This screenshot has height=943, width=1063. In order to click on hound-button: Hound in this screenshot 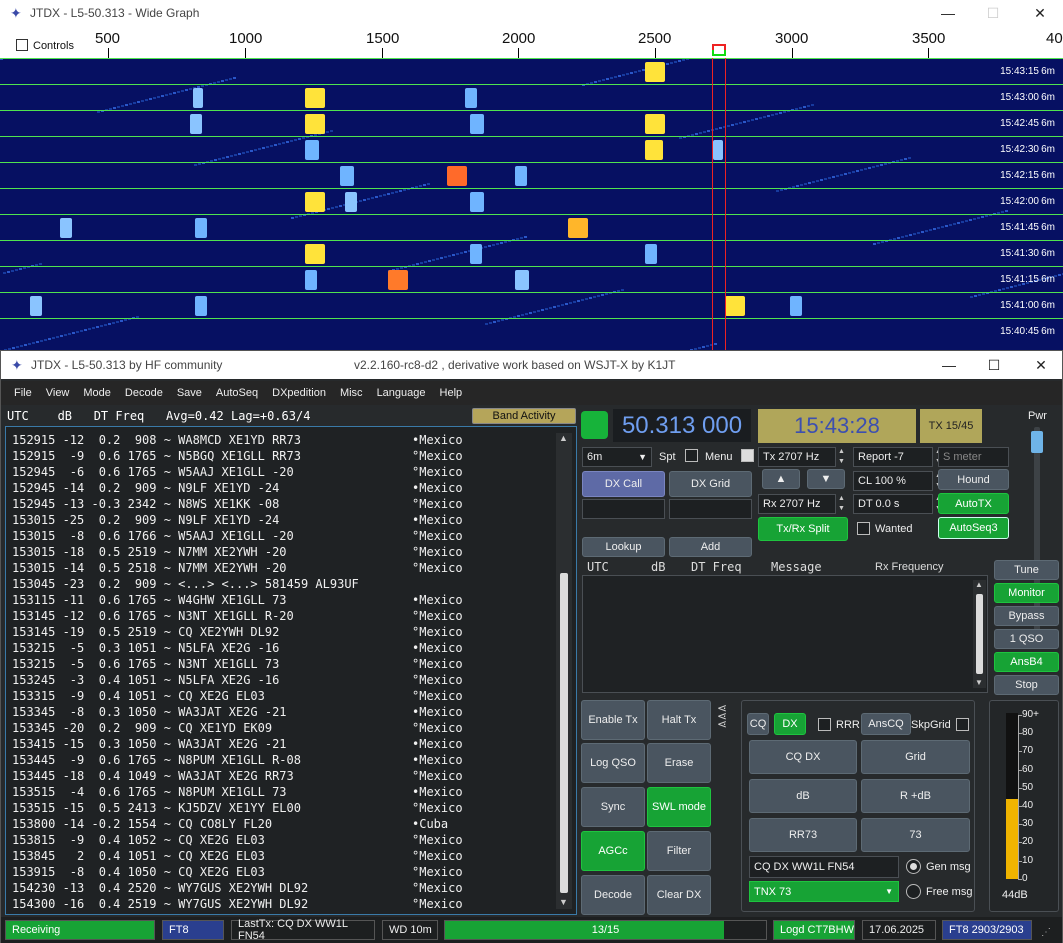, I will do `click(973, 479)`.